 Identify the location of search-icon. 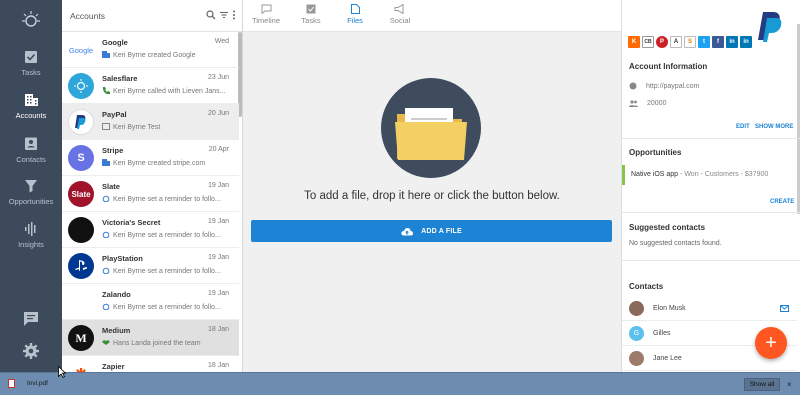
(211, 15).